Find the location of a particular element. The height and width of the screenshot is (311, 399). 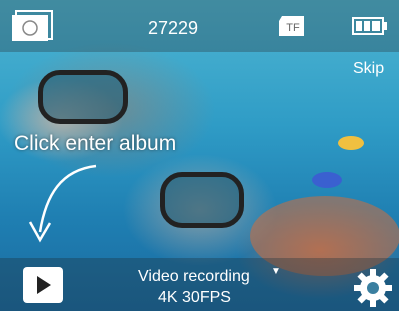

storage-label: TF is located at coordinates (293, 28).